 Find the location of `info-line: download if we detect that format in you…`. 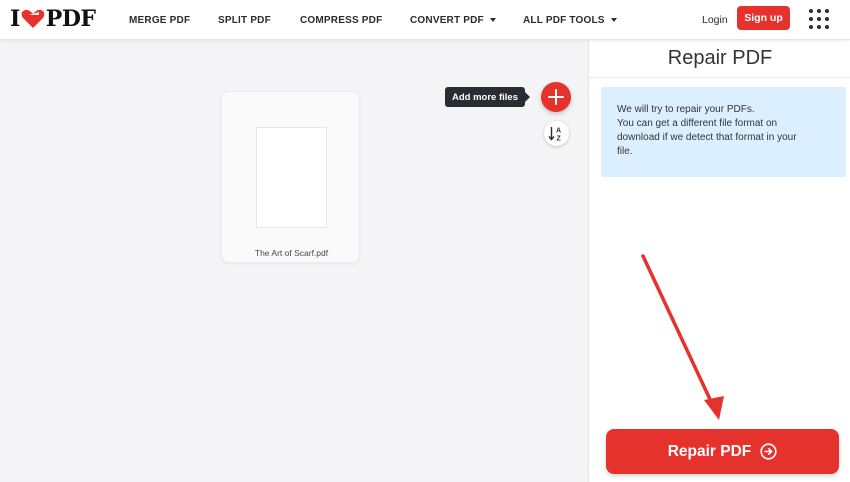

info-line: download if we detect that format in you… is located at coordinates (707, 137).